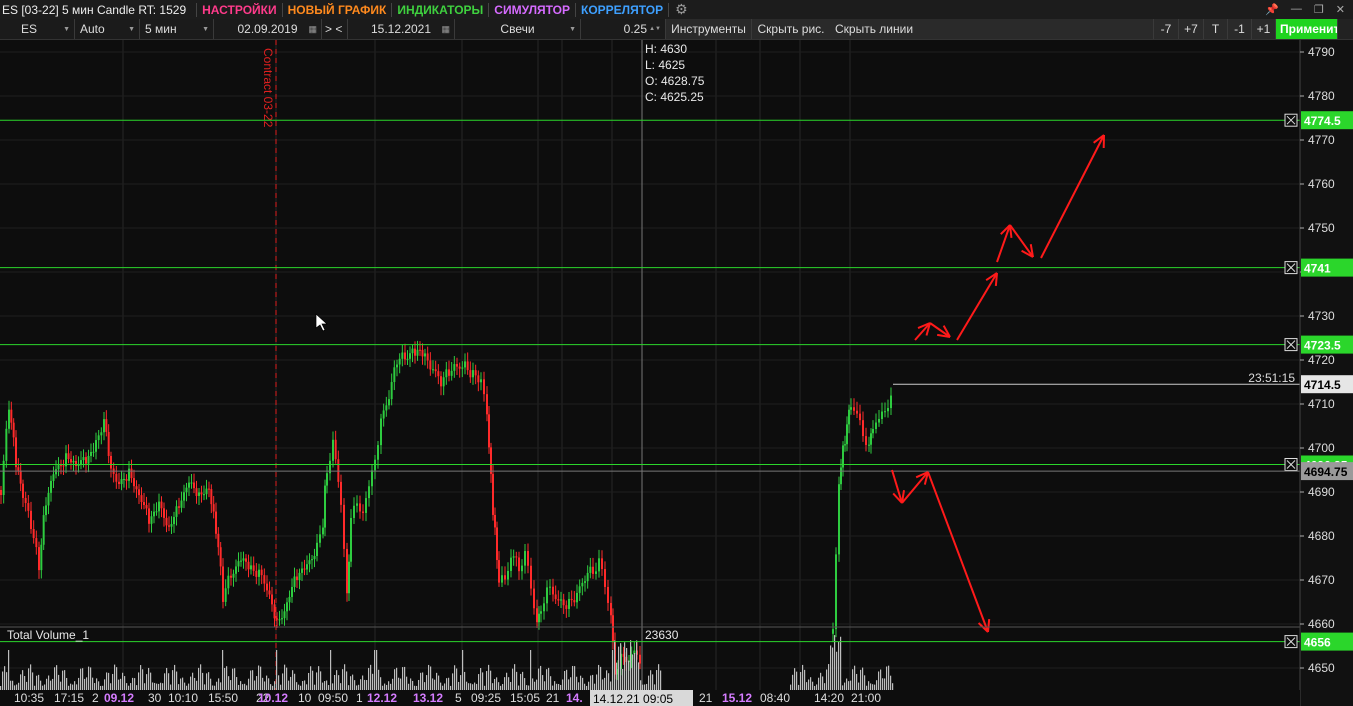 This screenshot has width=1353, height=706. What do you see at coordinates (681, 9) in the screenshot?
I see `gear-icon: ⚙` at bounding box center [681, 9].